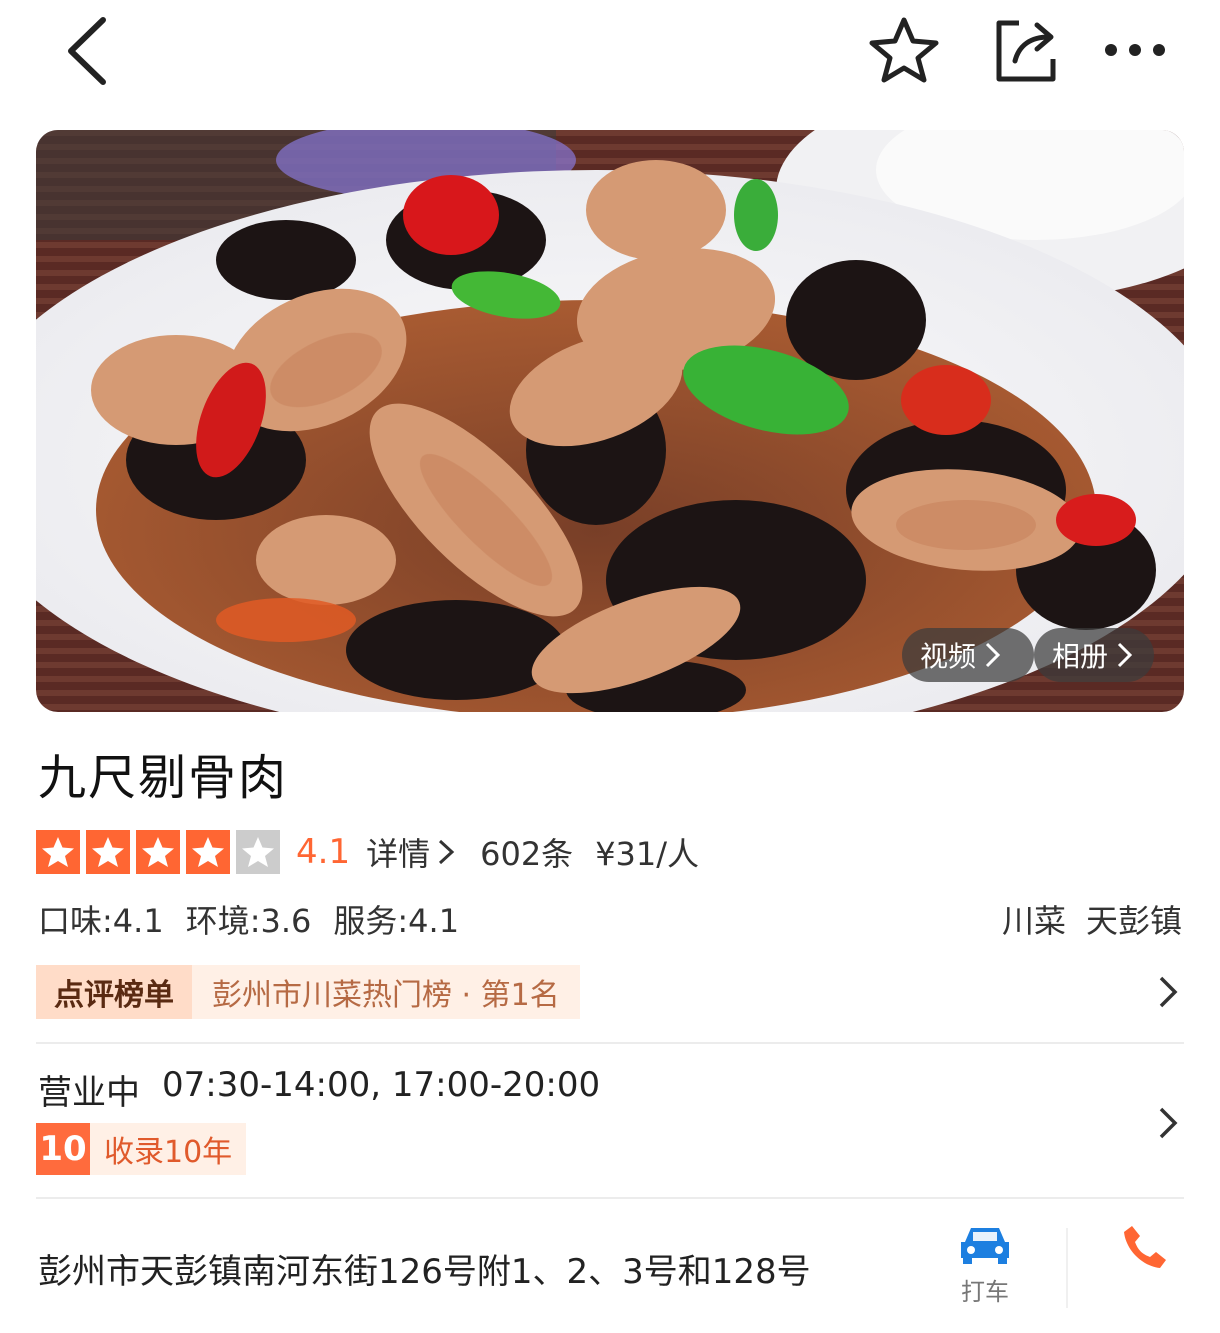 The height and width of the screenshot is (1333, 1220). I want to click on shop-tags: 川菜 天彭镇, so click(1092, 919).